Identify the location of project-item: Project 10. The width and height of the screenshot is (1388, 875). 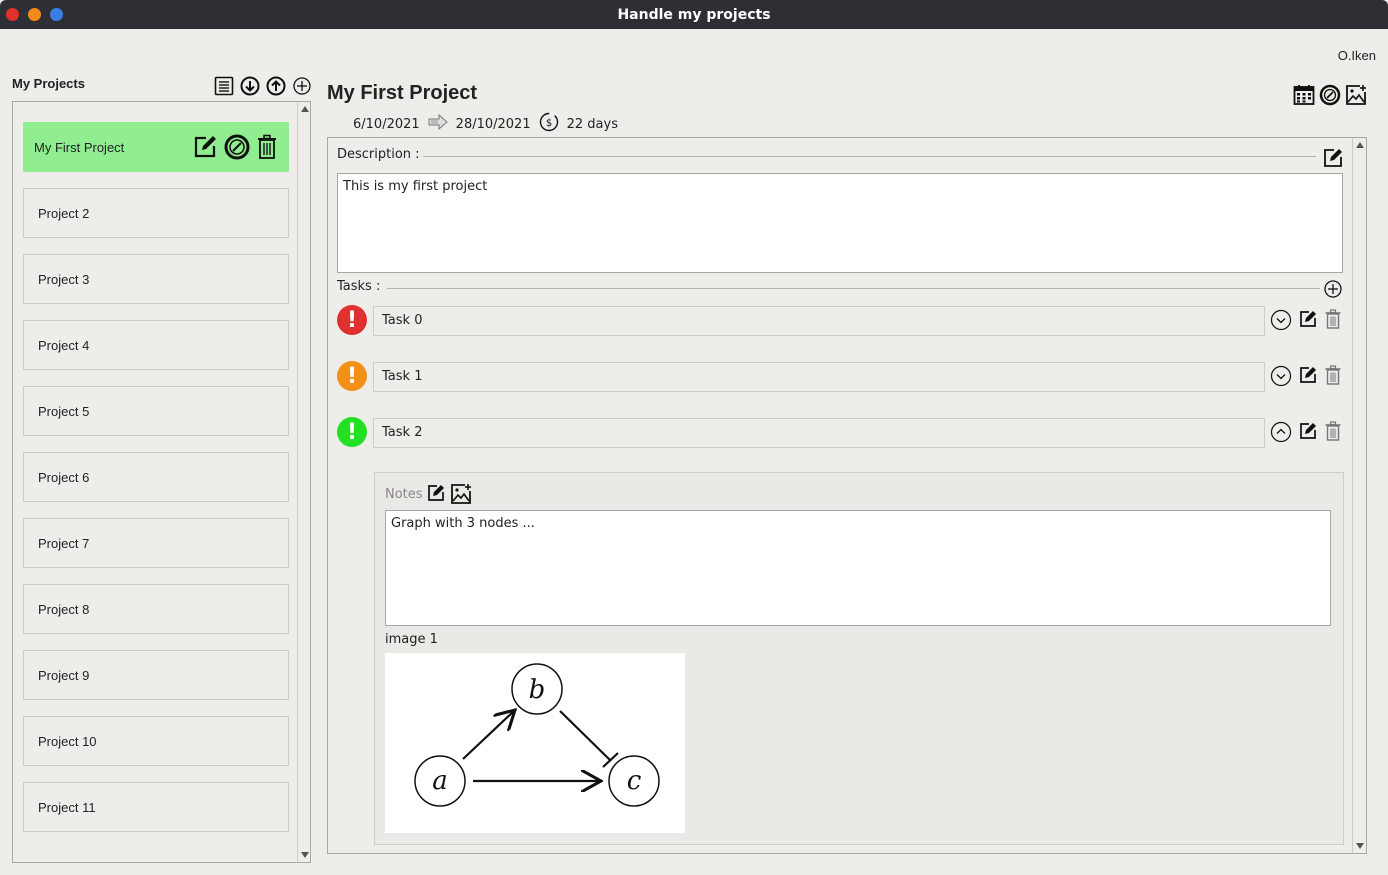
(156, 741).